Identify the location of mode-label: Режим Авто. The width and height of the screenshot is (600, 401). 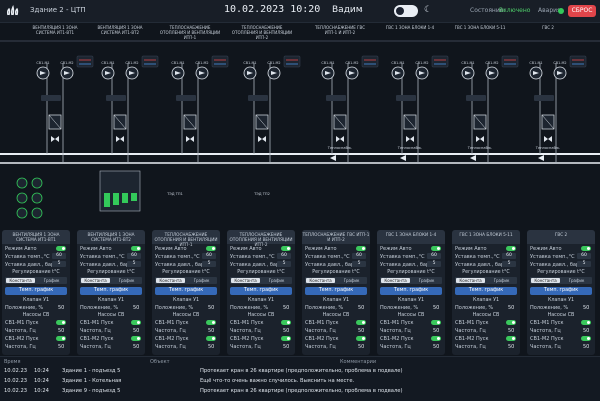
(171, 249).